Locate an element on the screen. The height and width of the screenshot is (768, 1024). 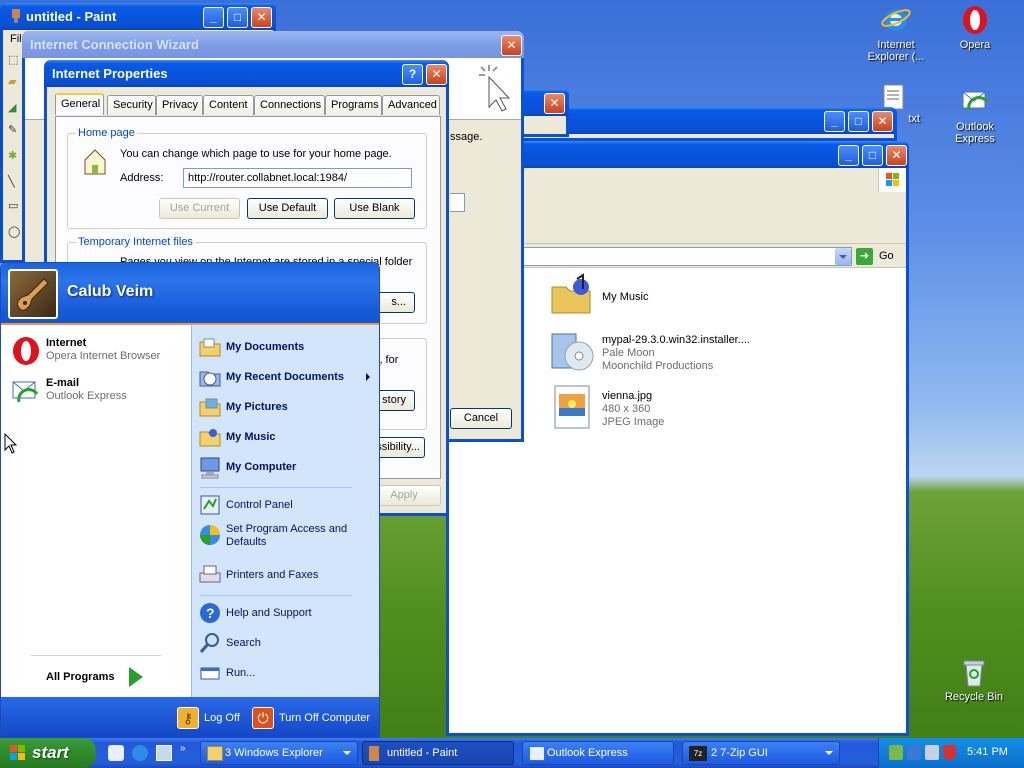
apply-label: Apply is located at coordinates (404, 495).